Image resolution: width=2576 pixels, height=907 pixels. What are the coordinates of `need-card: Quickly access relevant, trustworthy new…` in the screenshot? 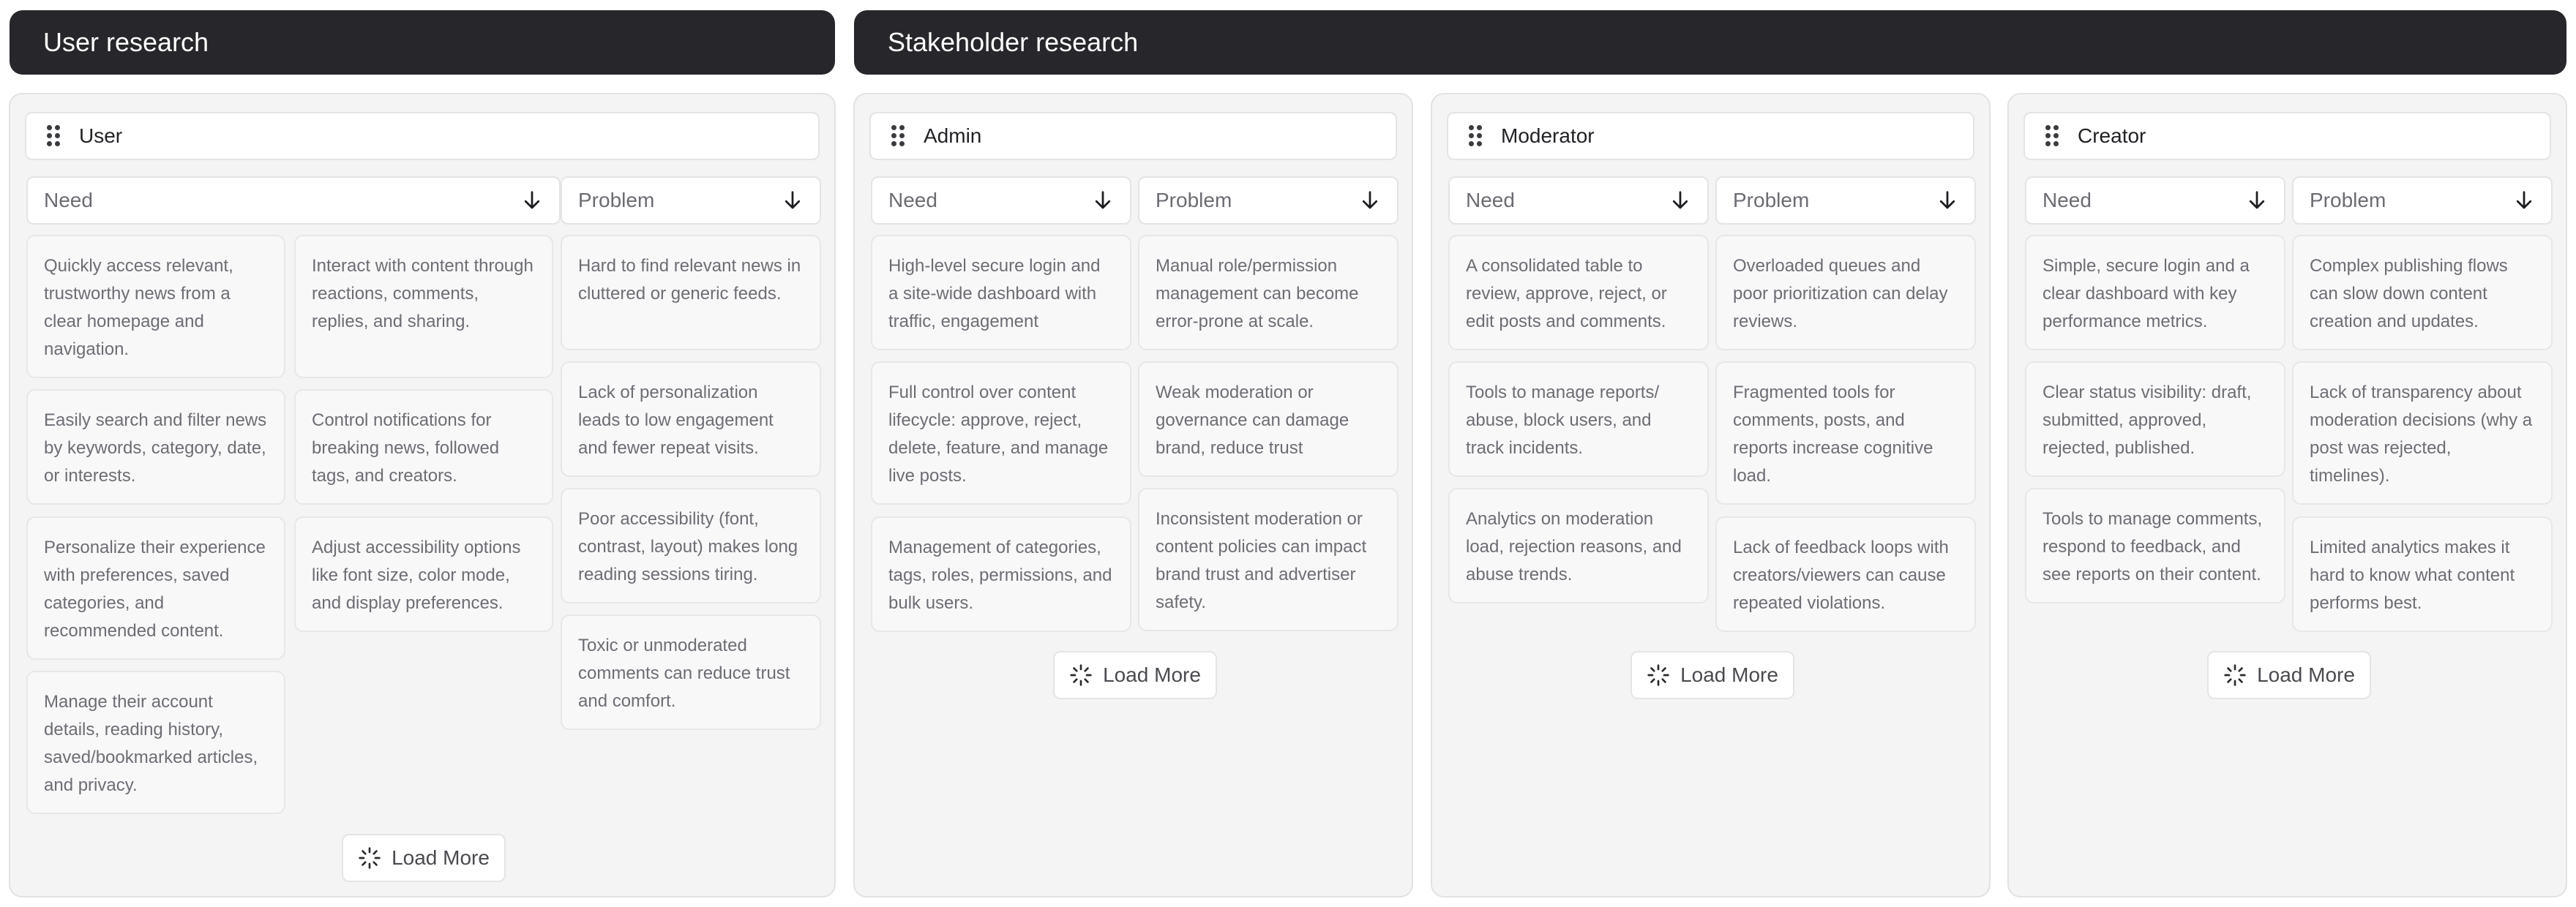 It's located at (155, 306).